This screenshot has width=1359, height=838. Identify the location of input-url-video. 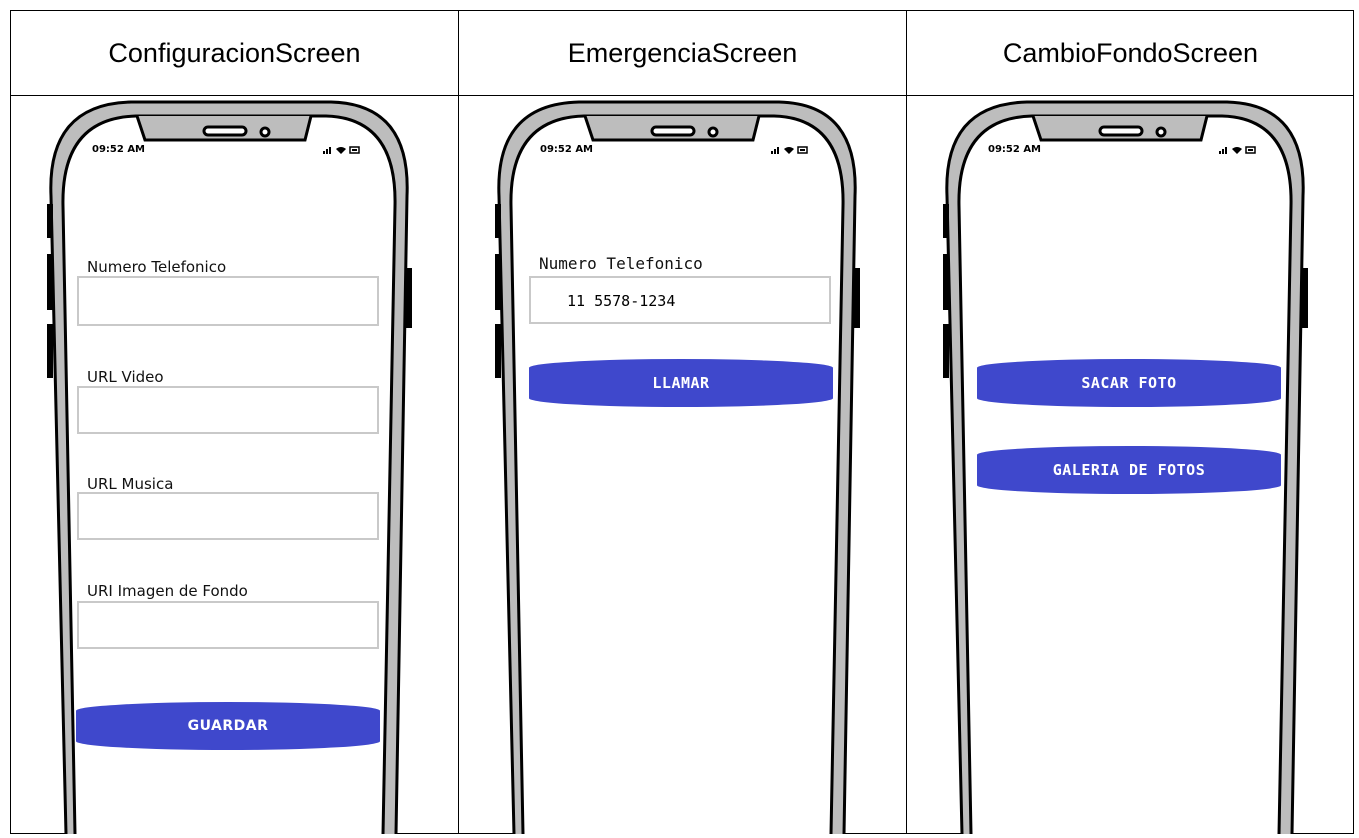
(228, 410).